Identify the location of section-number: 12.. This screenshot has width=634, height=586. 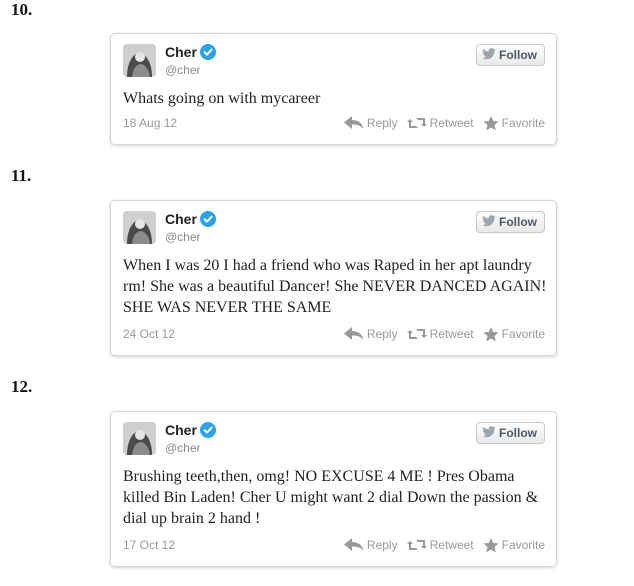
(22, 386).